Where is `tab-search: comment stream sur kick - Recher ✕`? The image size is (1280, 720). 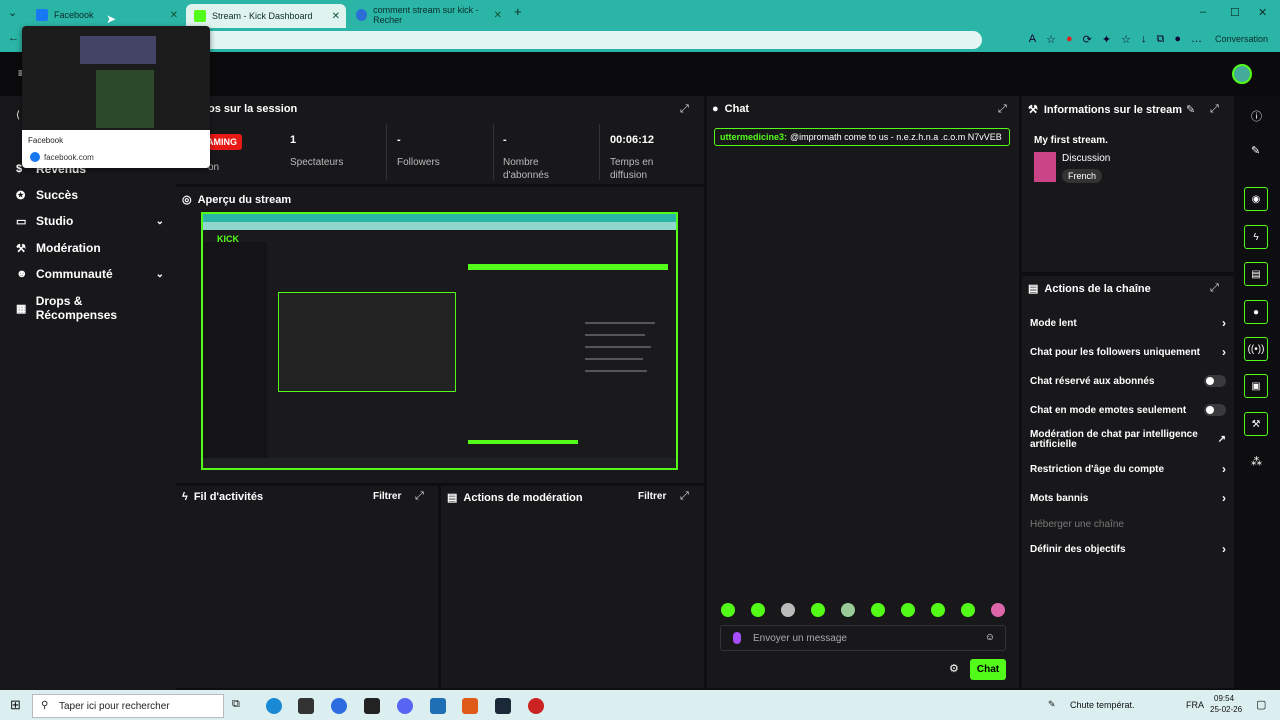
tab-search: comment stream sur kick - Recher ✕ is located at coordinates (428, 15).